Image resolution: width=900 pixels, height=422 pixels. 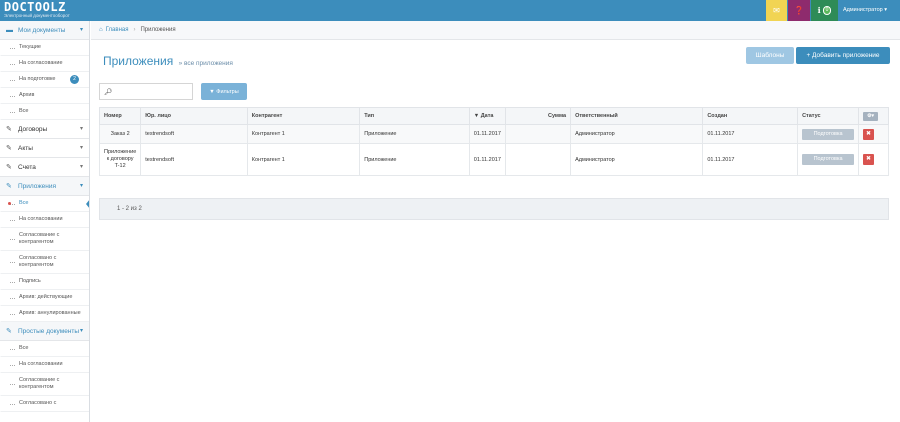 I want to click on breadcrumb-home-link: Главная, so click(x=117, y=30).